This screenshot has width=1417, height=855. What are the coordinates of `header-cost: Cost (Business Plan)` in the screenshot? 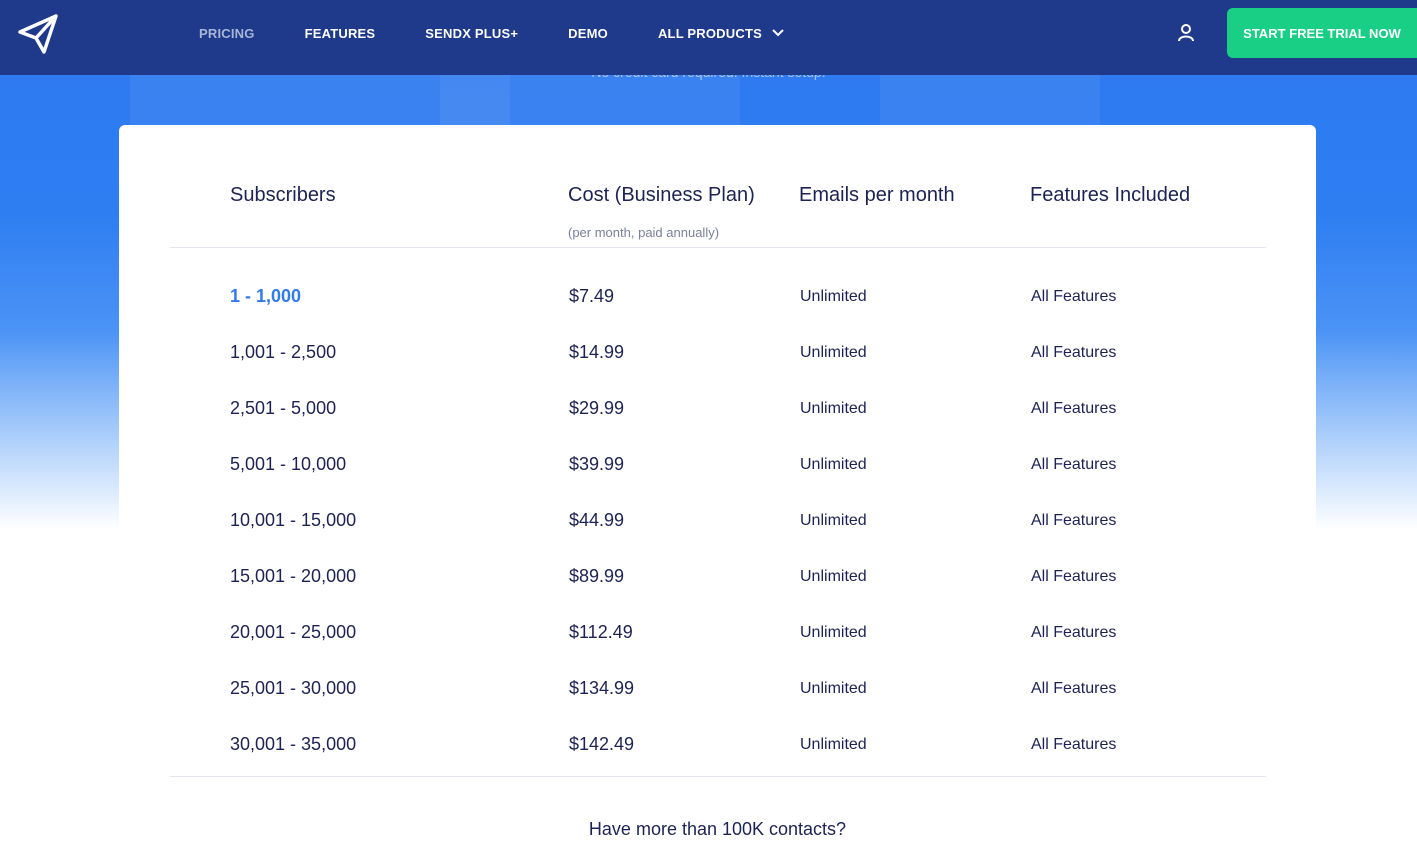 It's located at (661, 195).